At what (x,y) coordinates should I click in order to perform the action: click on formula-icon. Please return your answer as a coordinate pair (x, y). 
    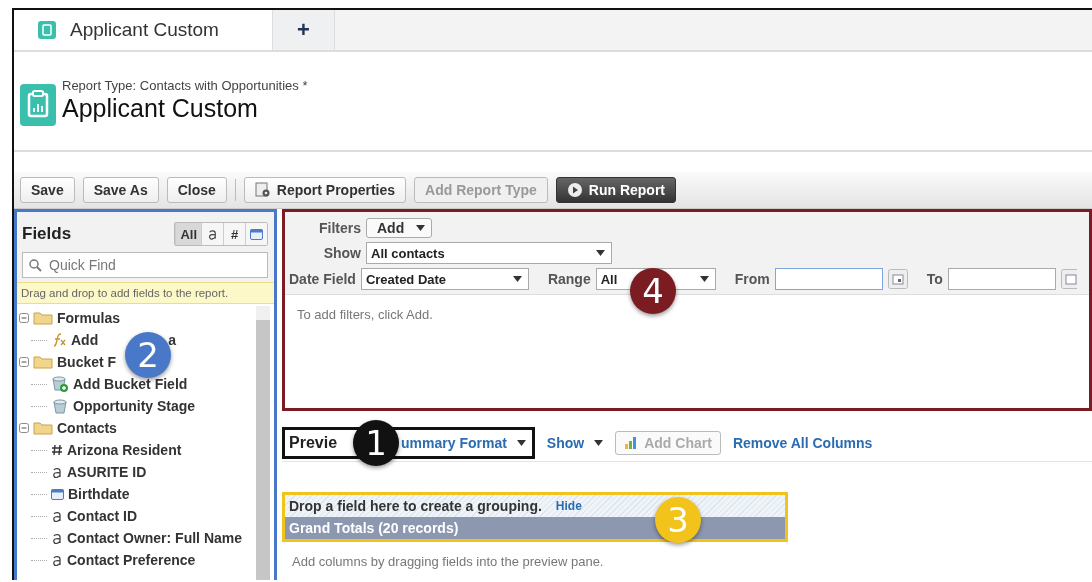
    Looking at the image, I should click on (59, 340).